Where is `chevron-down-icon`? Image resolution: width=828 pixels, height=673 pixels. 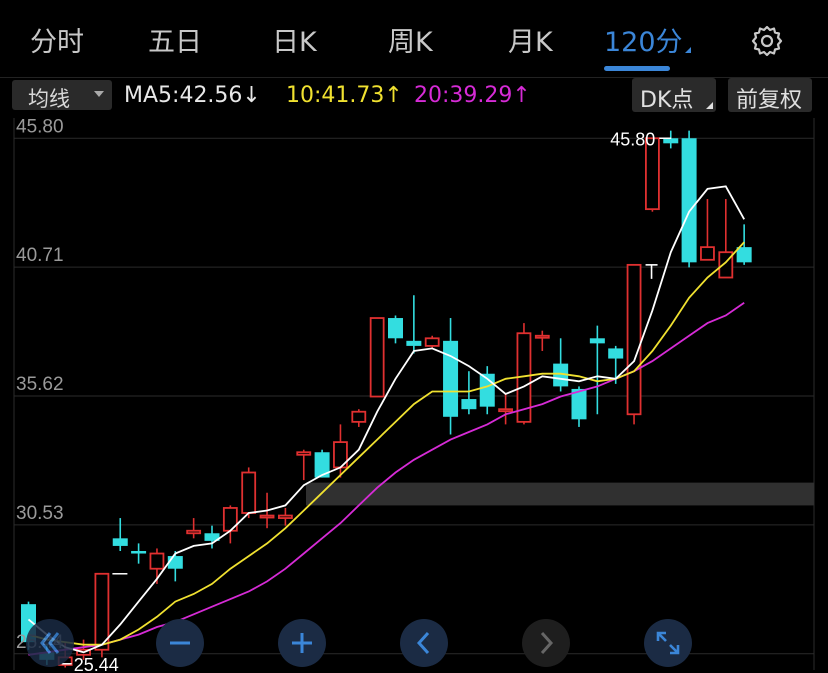 chevron-down-icon is located at coordinates (99, 94).